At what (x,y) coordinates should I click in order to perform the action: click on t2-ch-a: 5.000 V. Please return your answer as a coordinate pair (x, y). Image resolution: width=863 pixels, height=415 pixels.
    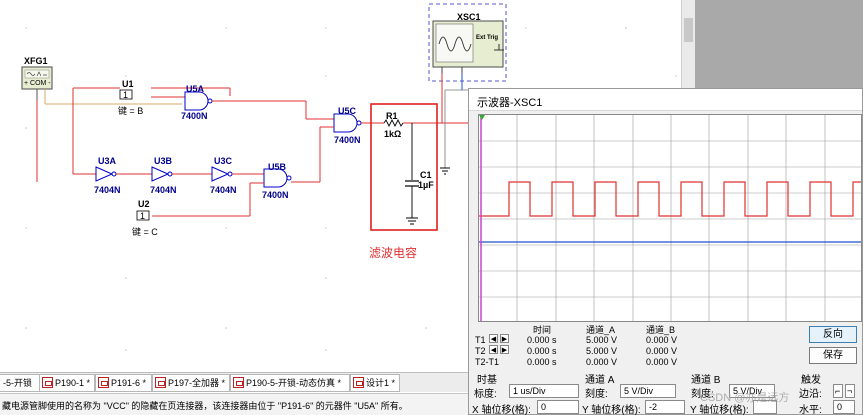
    Looking at the image, I should click on (602, 351).